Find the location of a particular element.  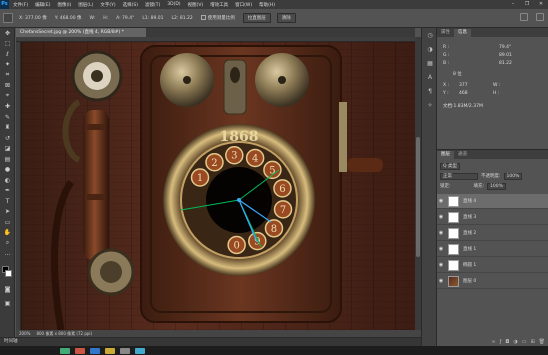

layer-kind-filter: Q 类型 is located at coordinates (450, 166).